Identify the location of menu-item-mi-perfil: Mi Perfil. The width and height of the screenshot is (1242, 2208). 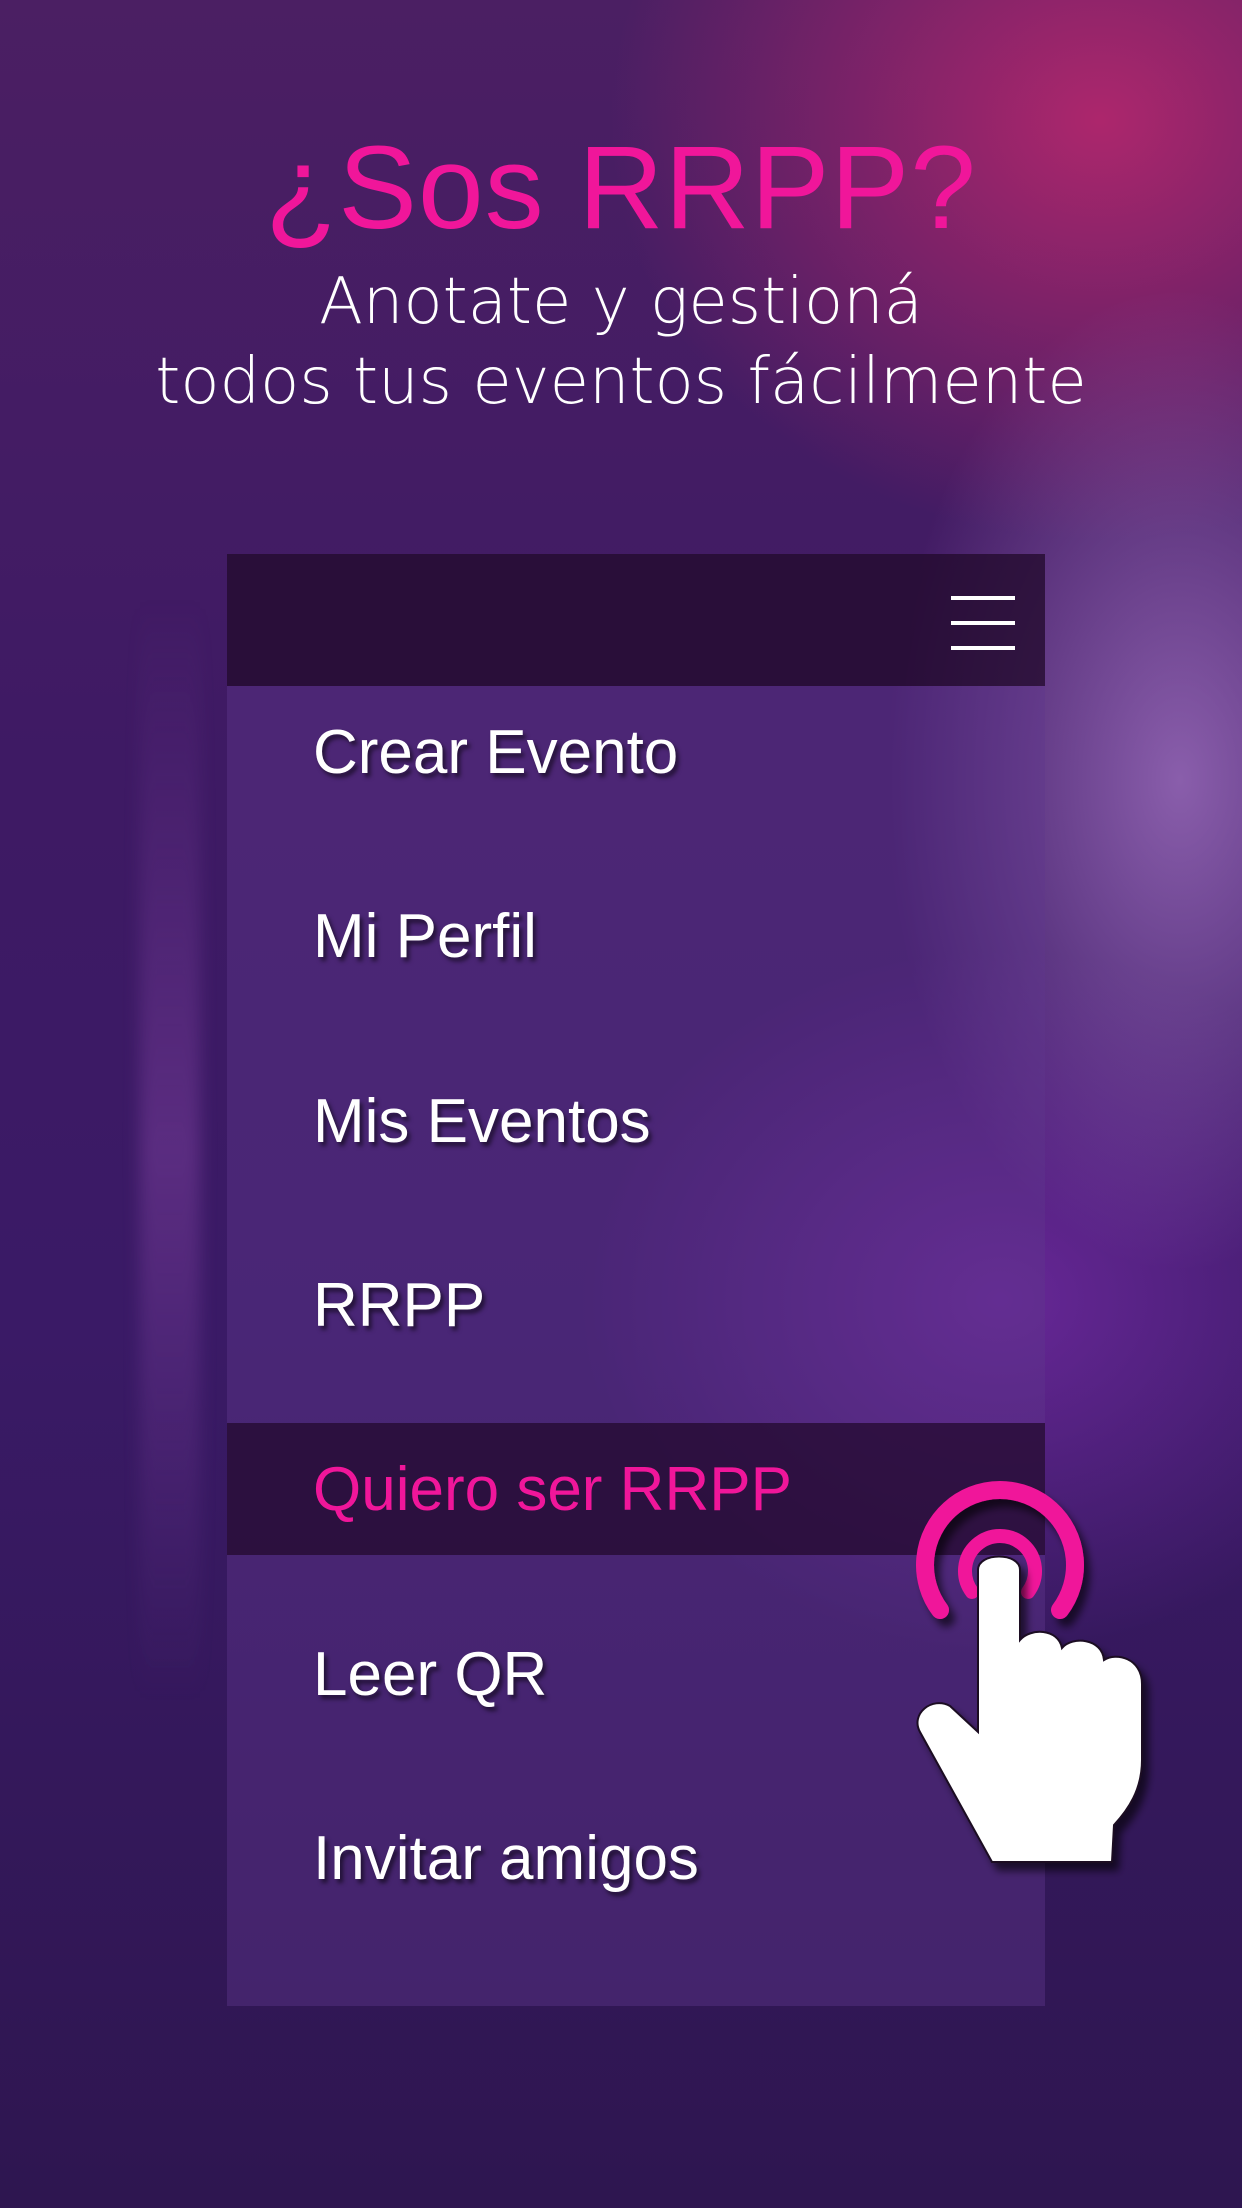
(636, 936).